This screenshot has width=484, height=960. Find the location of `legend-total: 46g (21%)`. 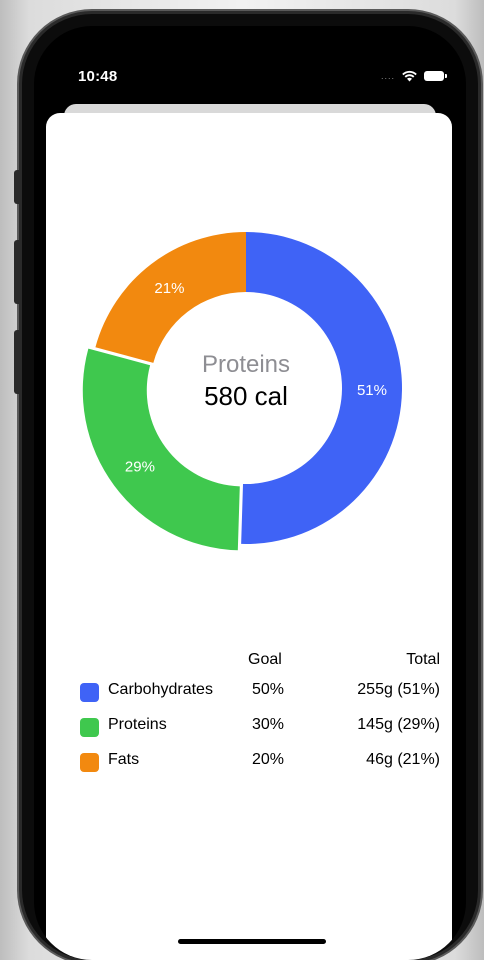

legend-total: 46g (21%) is located at coordinates (403, 759).